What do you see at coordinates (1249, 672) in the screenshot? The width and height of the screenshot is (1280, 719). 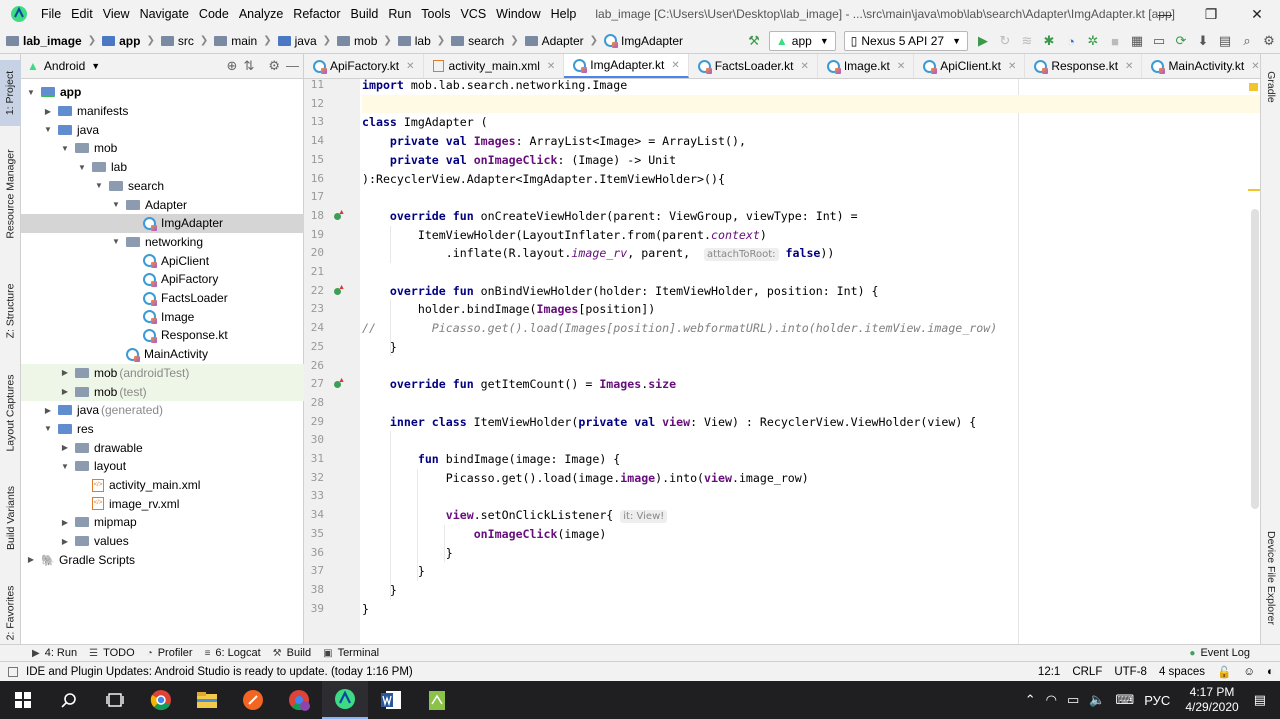 I see `inspector-icon: ☺` at bounding box center [1249, 672].